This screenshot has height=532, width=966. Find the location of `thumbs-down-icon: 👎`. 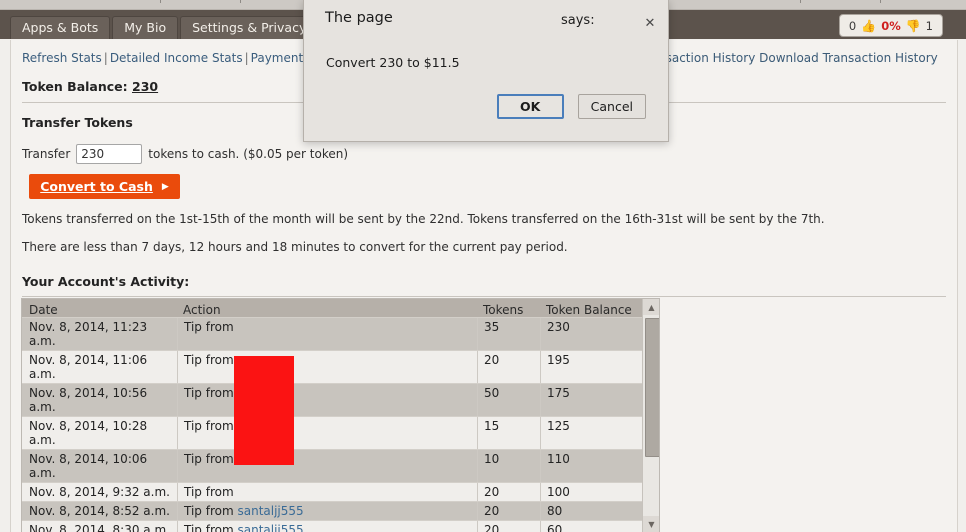

thumbs-down-icon: 👎 is located at coordinates (913, 26).